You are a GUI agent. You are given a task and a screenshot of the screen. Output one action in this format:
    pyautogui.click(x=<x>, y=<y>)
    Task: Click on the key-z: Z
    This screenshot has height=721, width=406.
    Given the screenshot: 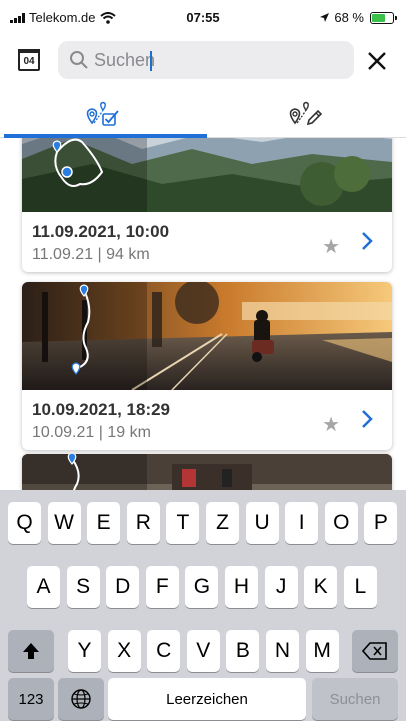 What is the action you would take?
    pyautogui.click(x=222, y=523)
    